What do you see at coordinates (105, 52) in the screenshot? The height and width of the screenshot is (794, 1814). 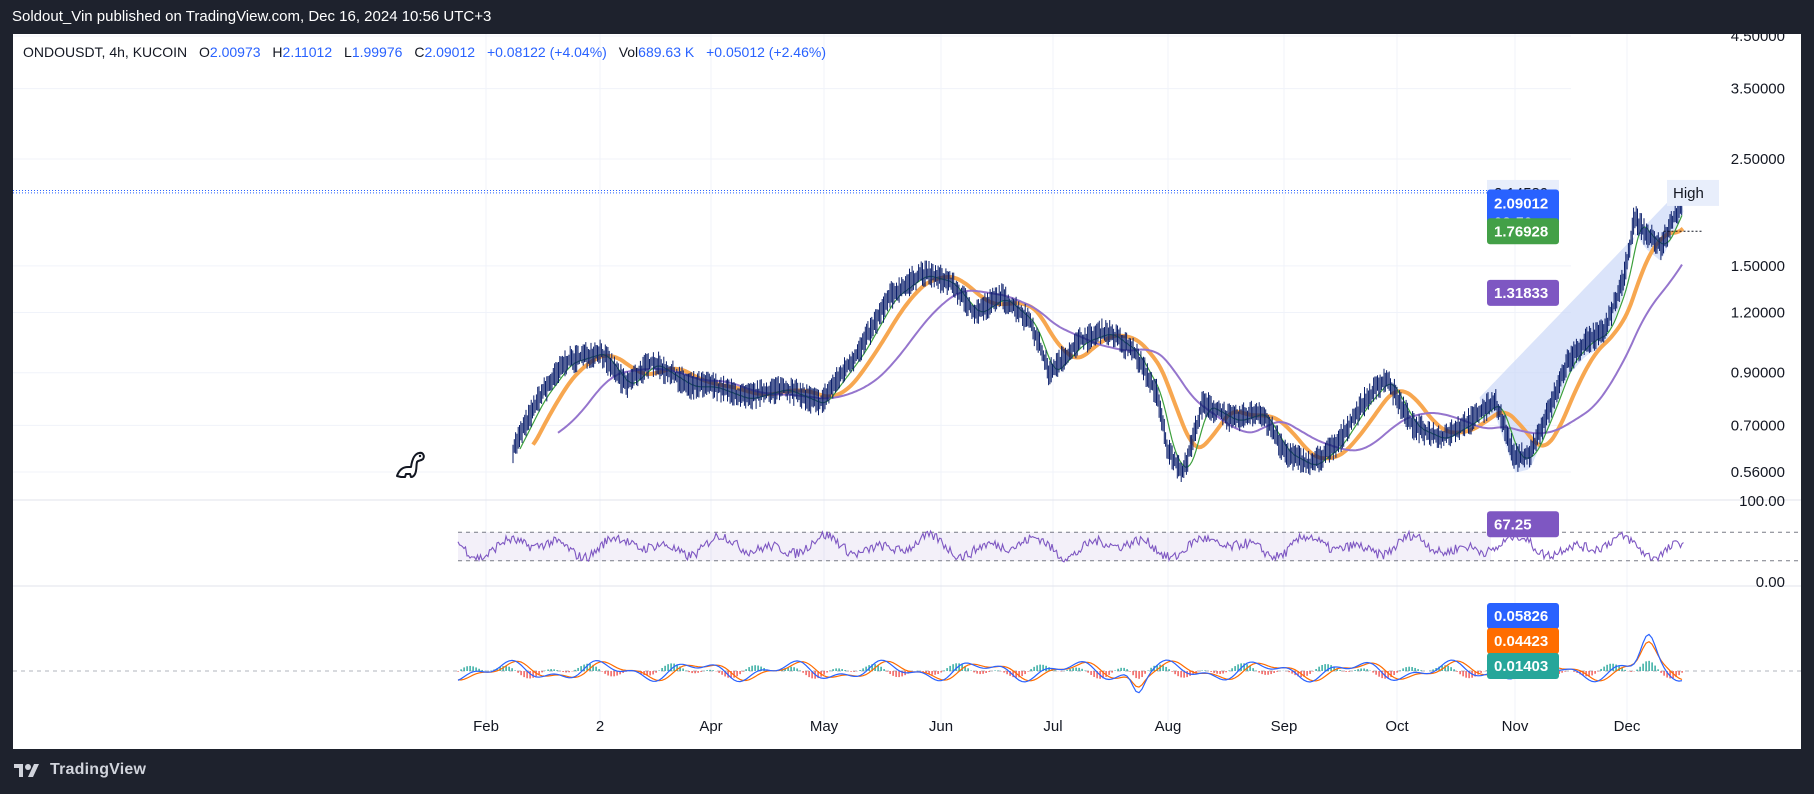 I see `legend-symbol: ONDOUSDT, 4h, KUCOIN` at bounding box center [105, 52].